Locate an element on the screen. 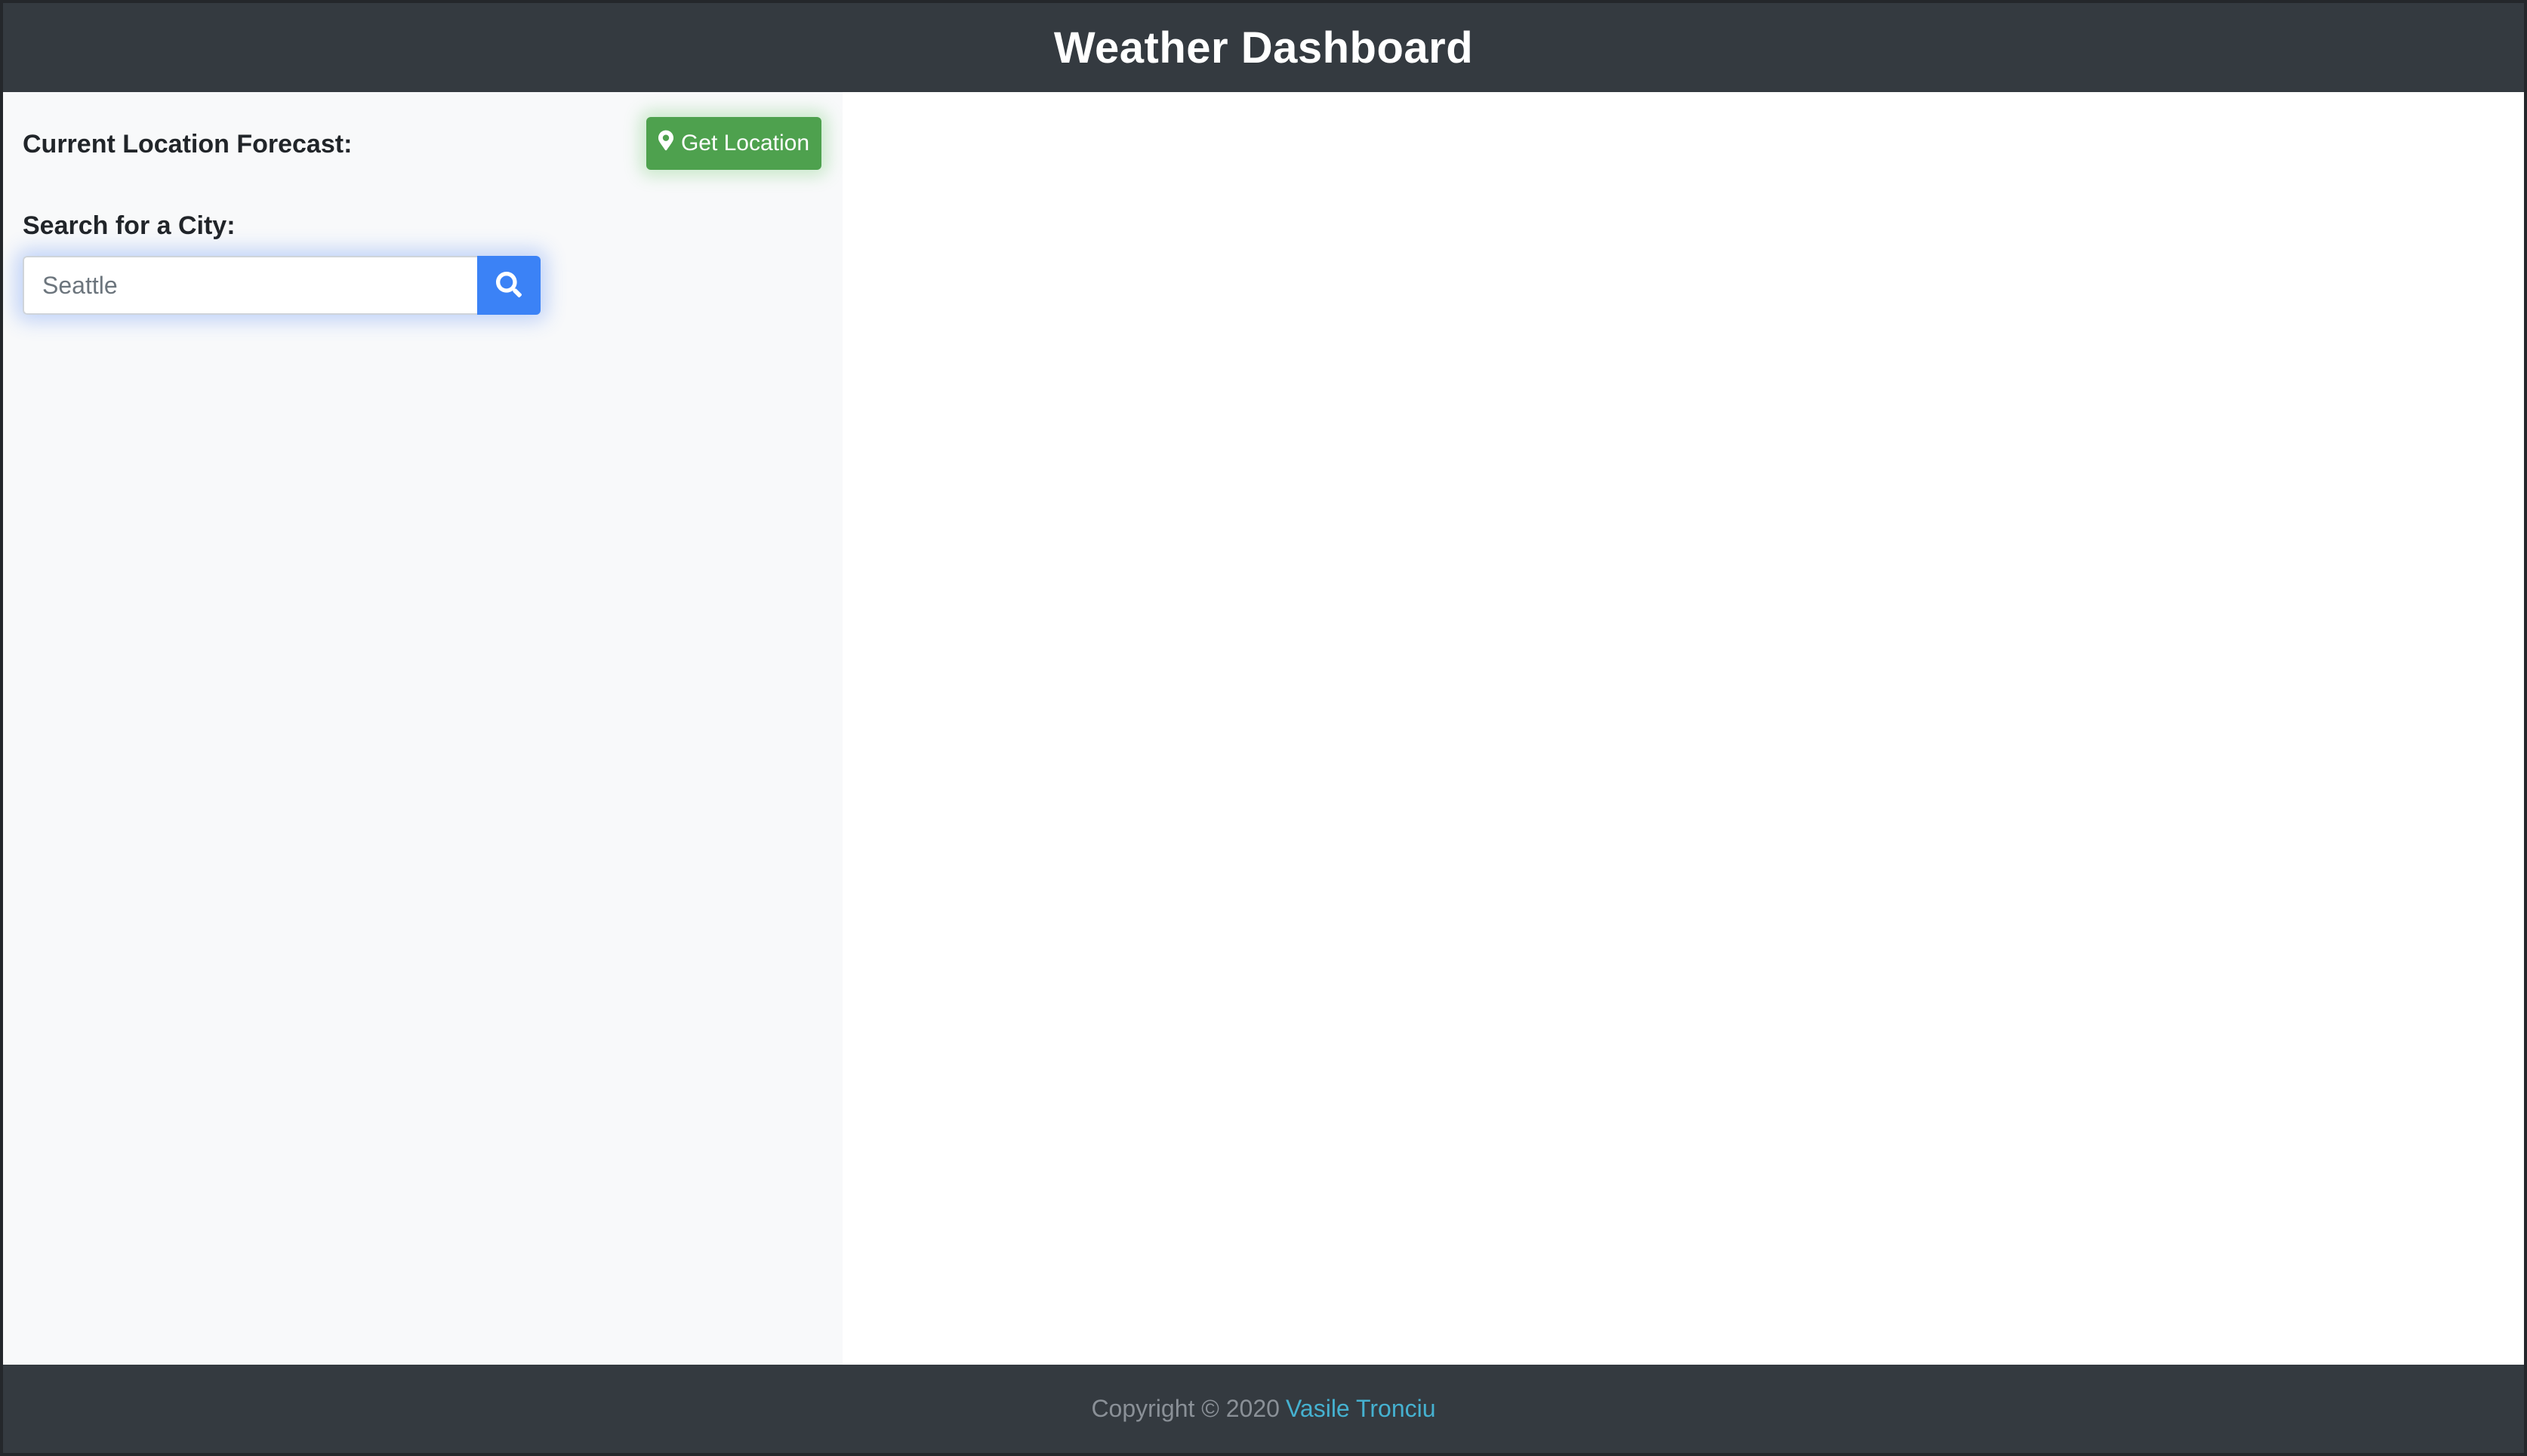  page-title: Weather Dashboard is located at coordinates (1263, 47).